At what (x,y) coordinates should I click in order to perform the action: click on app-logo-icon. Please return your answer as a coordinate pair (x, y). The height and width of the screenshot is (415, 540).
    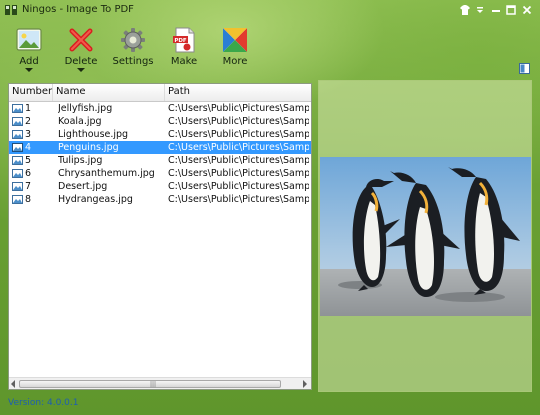
    Looking at the image, I should click on (11, 10).